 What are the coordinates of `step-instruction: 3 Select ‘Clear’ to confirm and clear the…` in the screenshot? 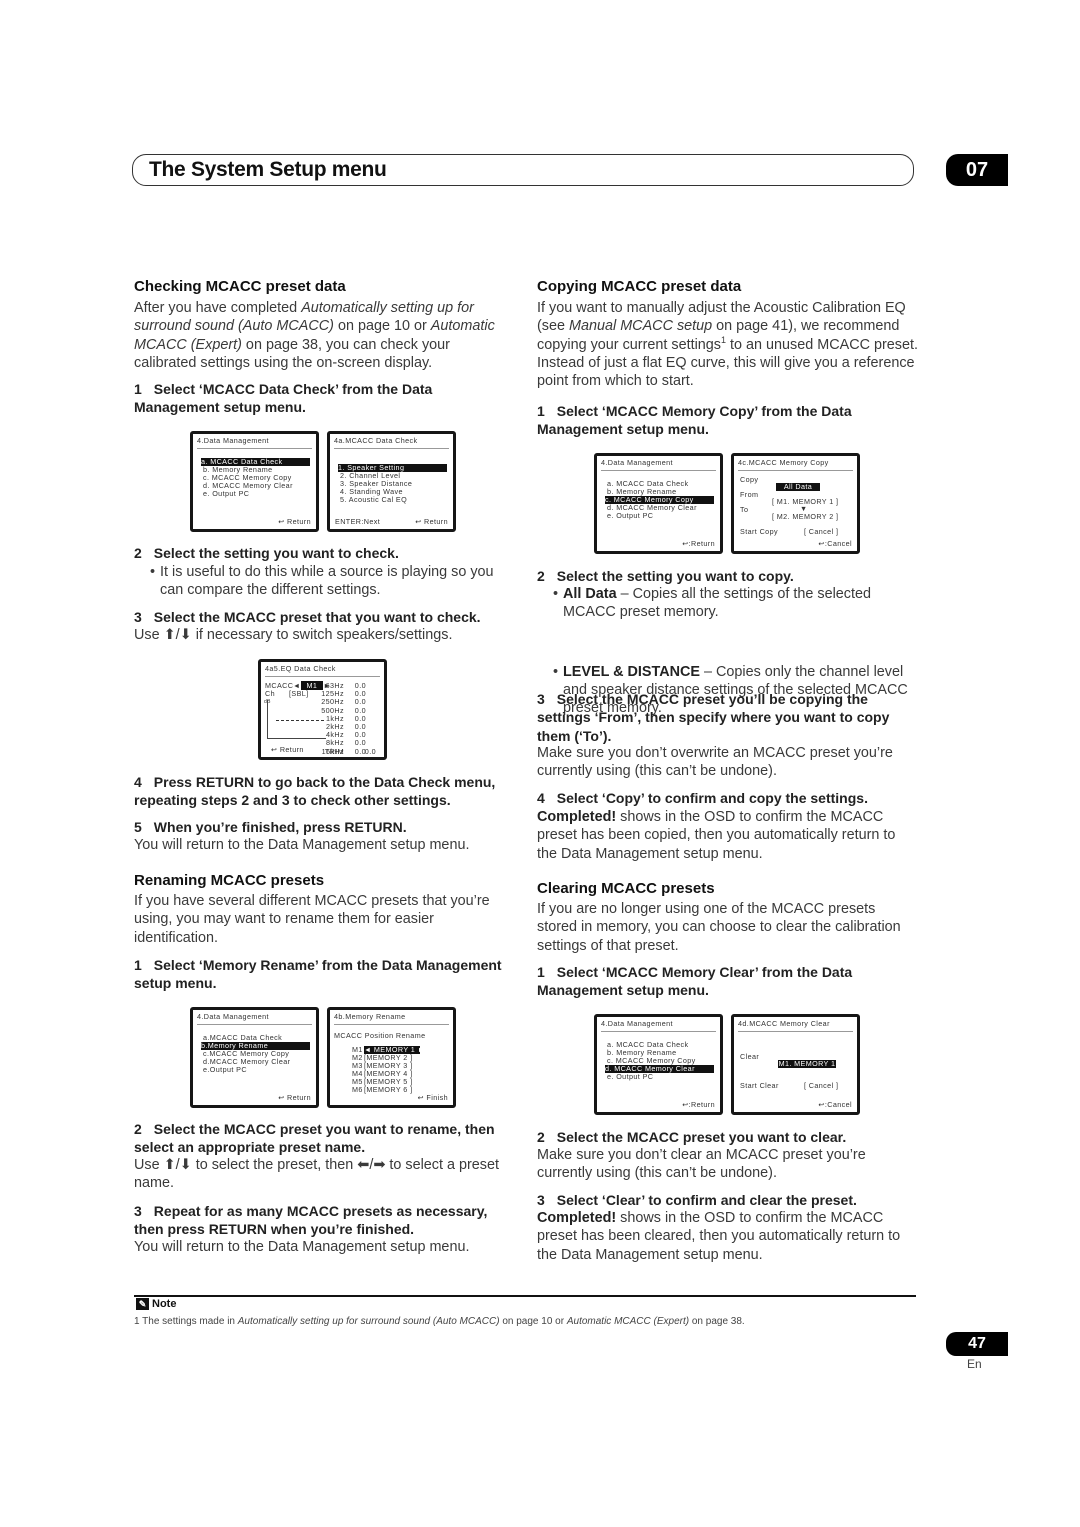 It's located at (728, 1200).